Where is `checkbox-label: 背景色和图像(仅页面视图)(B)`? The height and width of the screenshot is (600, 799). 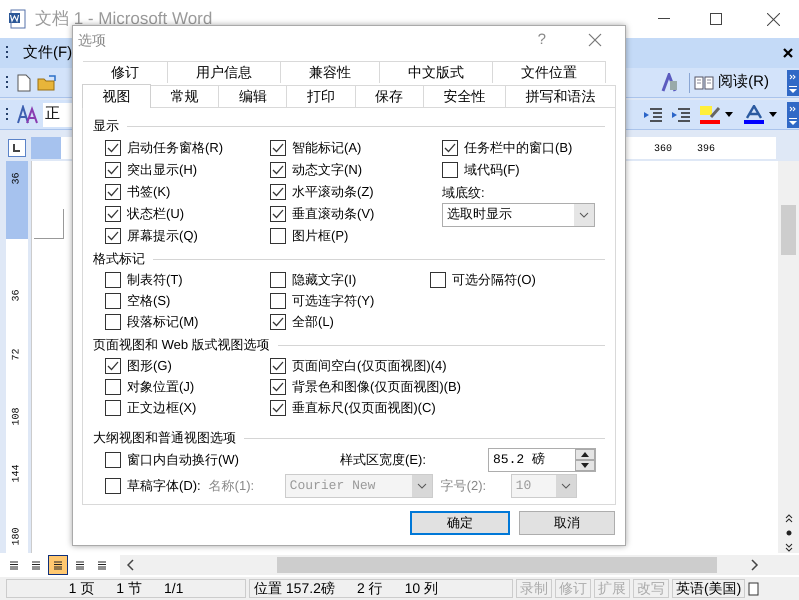 checkbox-label: 背景色和图像(仅页面视图)(B) is located at coordinates (376, 387).